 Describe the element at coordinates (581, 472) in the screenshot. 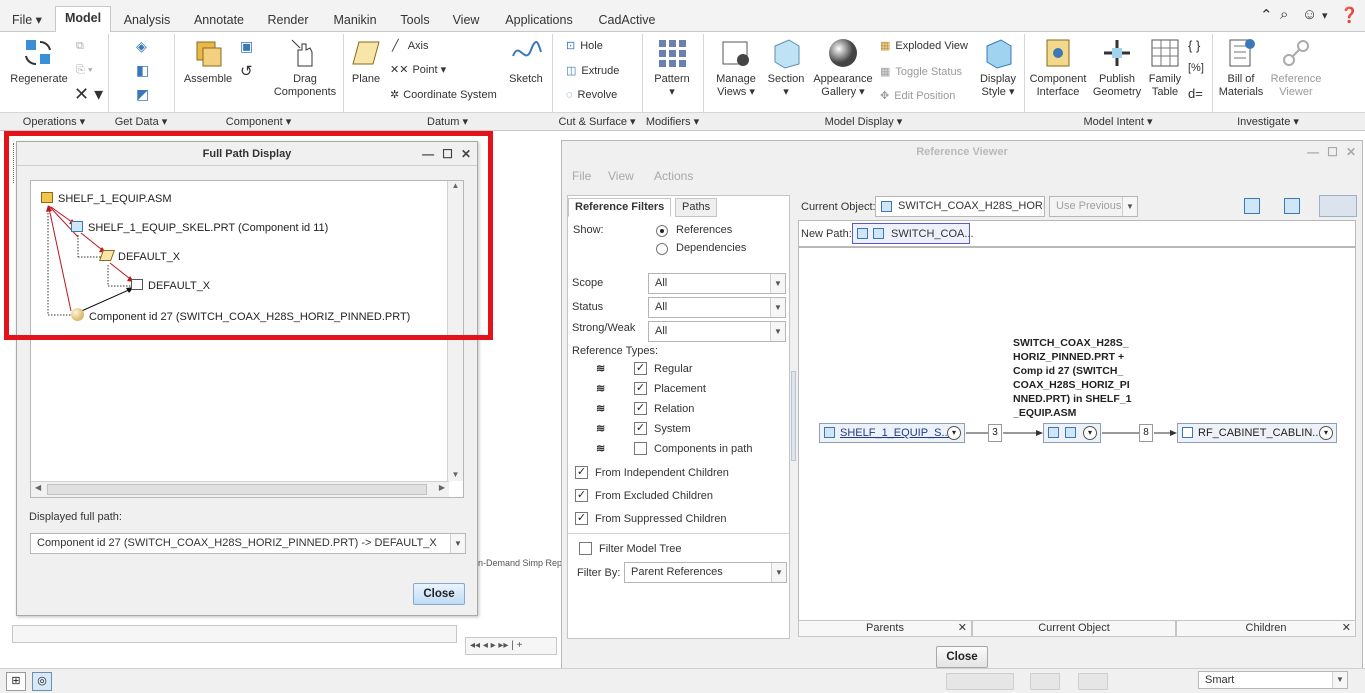

I see `checkbox-from-independent: ✓` at that location.